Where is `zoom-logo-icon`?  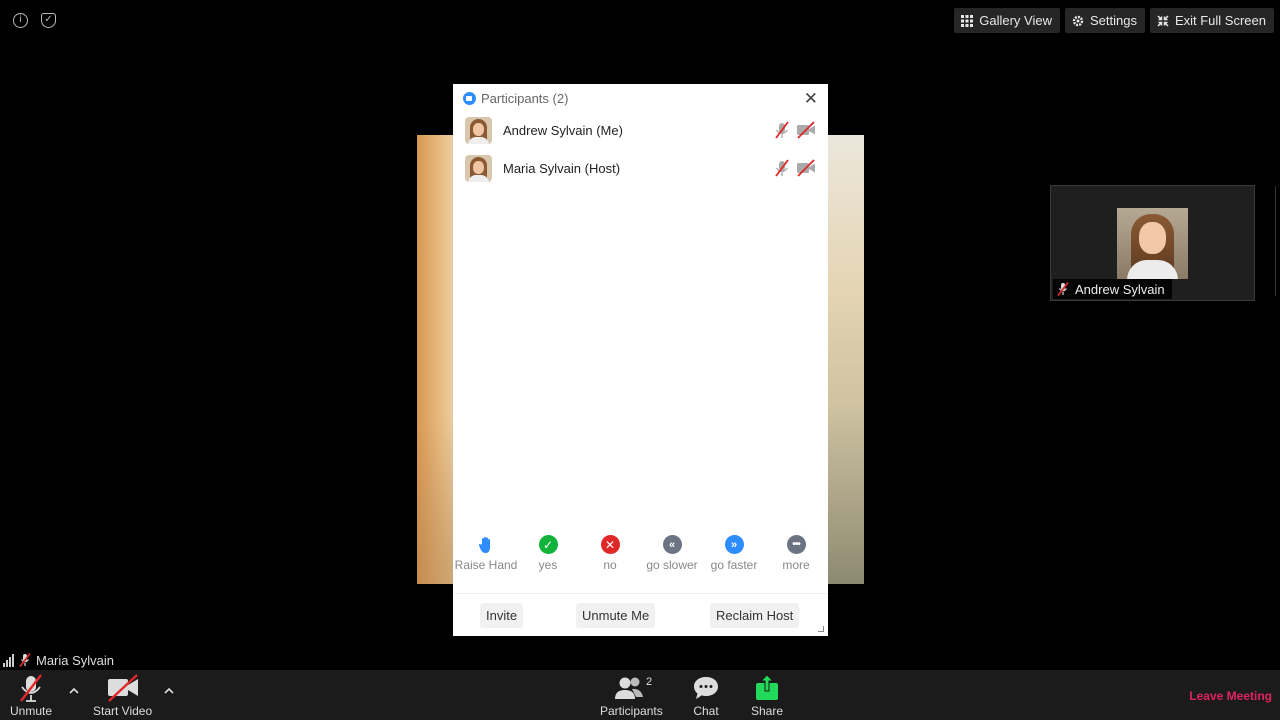 zoom-logo-icon is located at coordinates (469, 98).